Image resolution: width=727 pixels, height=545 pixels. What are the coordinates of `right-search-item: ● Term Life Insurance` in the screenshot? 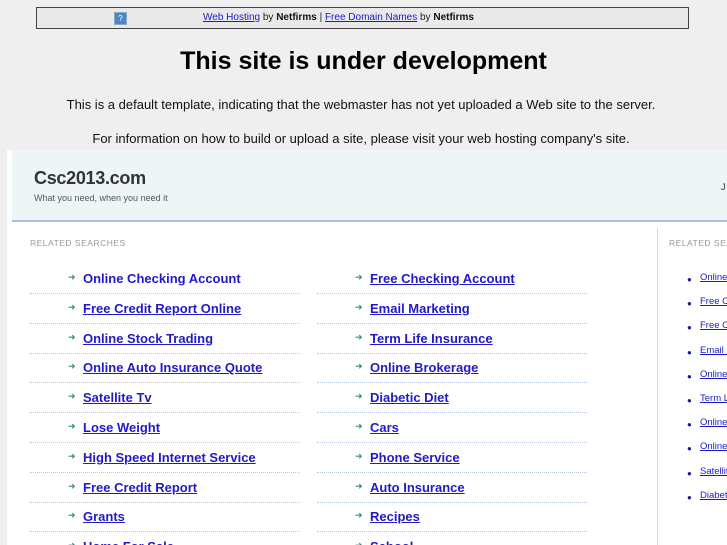 It's located at (707, 405).